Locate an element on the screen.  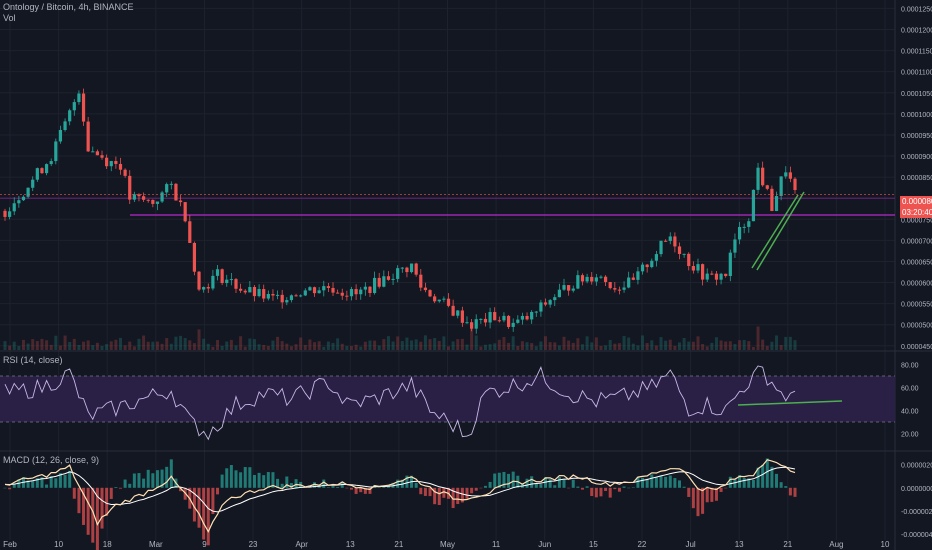
price-tick-label: 0.0001050 is located at coordinates (916, 94).